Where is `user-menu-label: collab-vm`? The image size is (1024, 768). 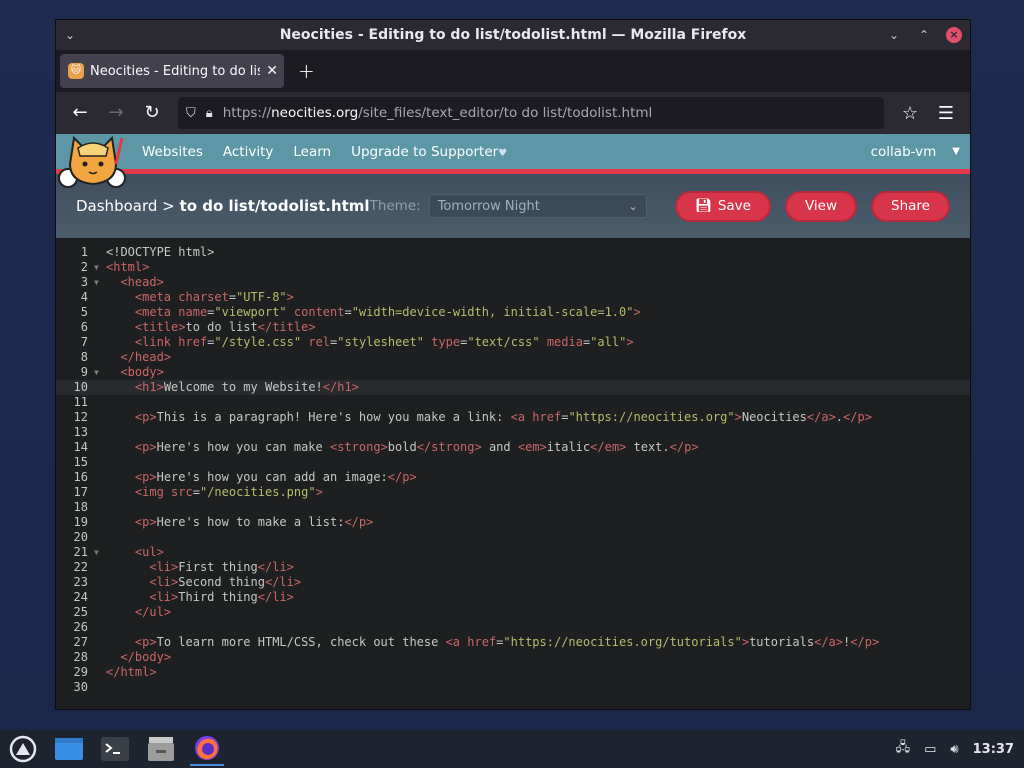
user-menu-label: collab-vm is located at coordinates (904, 152).